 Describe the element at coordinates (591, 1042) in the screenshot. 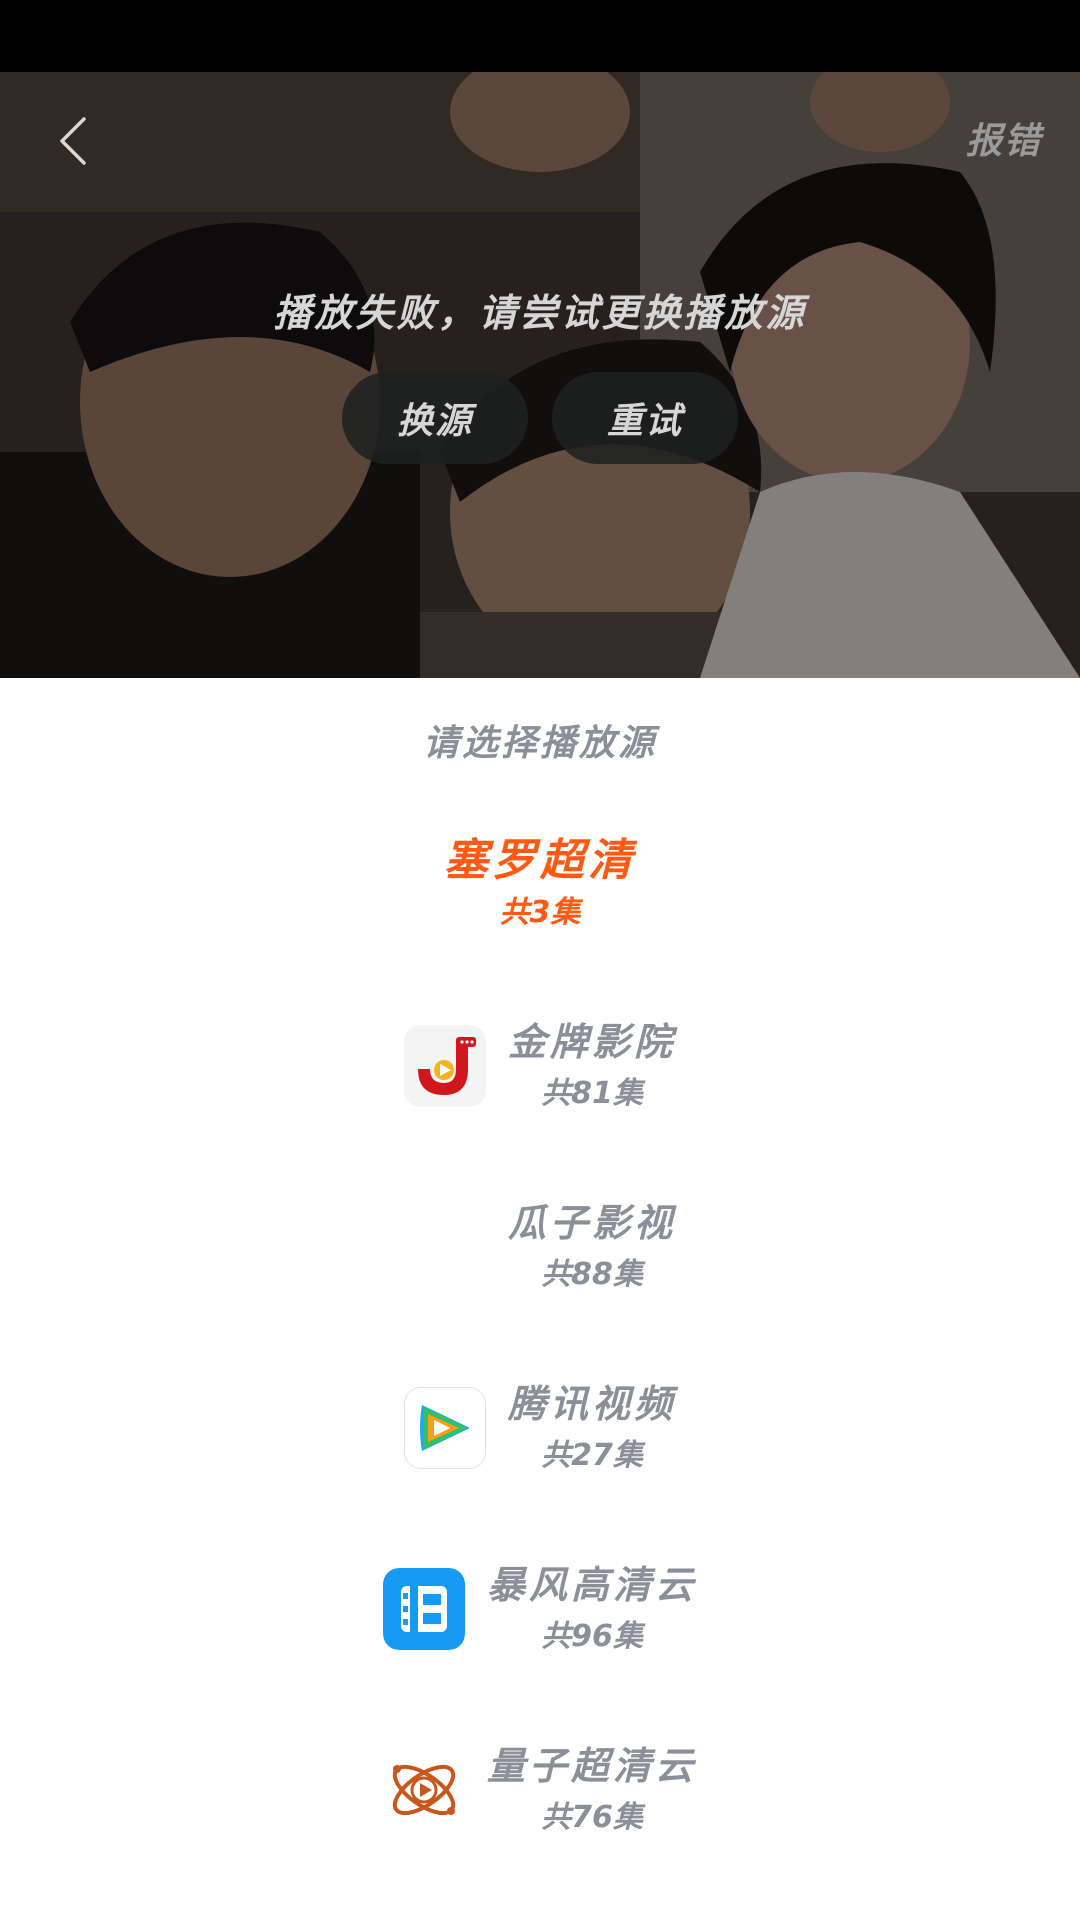

I see `source-name: 金牌影院` at that location.